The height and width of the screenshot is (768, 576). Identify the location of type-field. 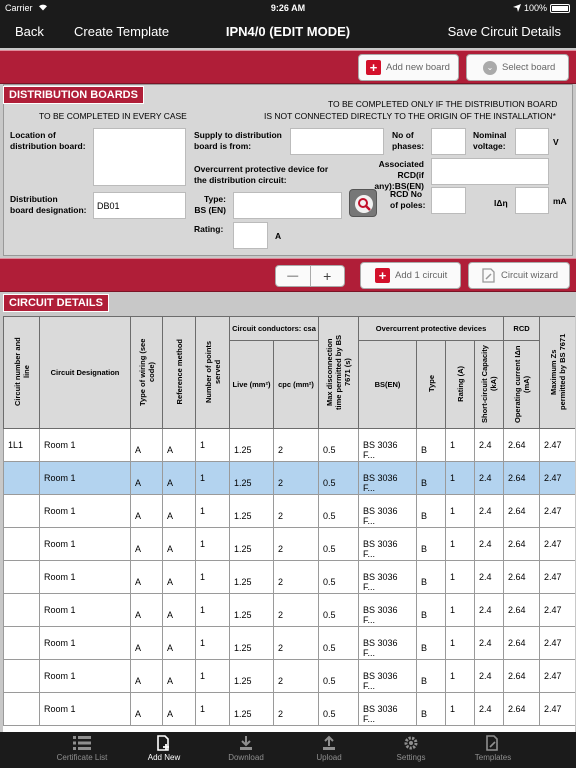
(287, 205).